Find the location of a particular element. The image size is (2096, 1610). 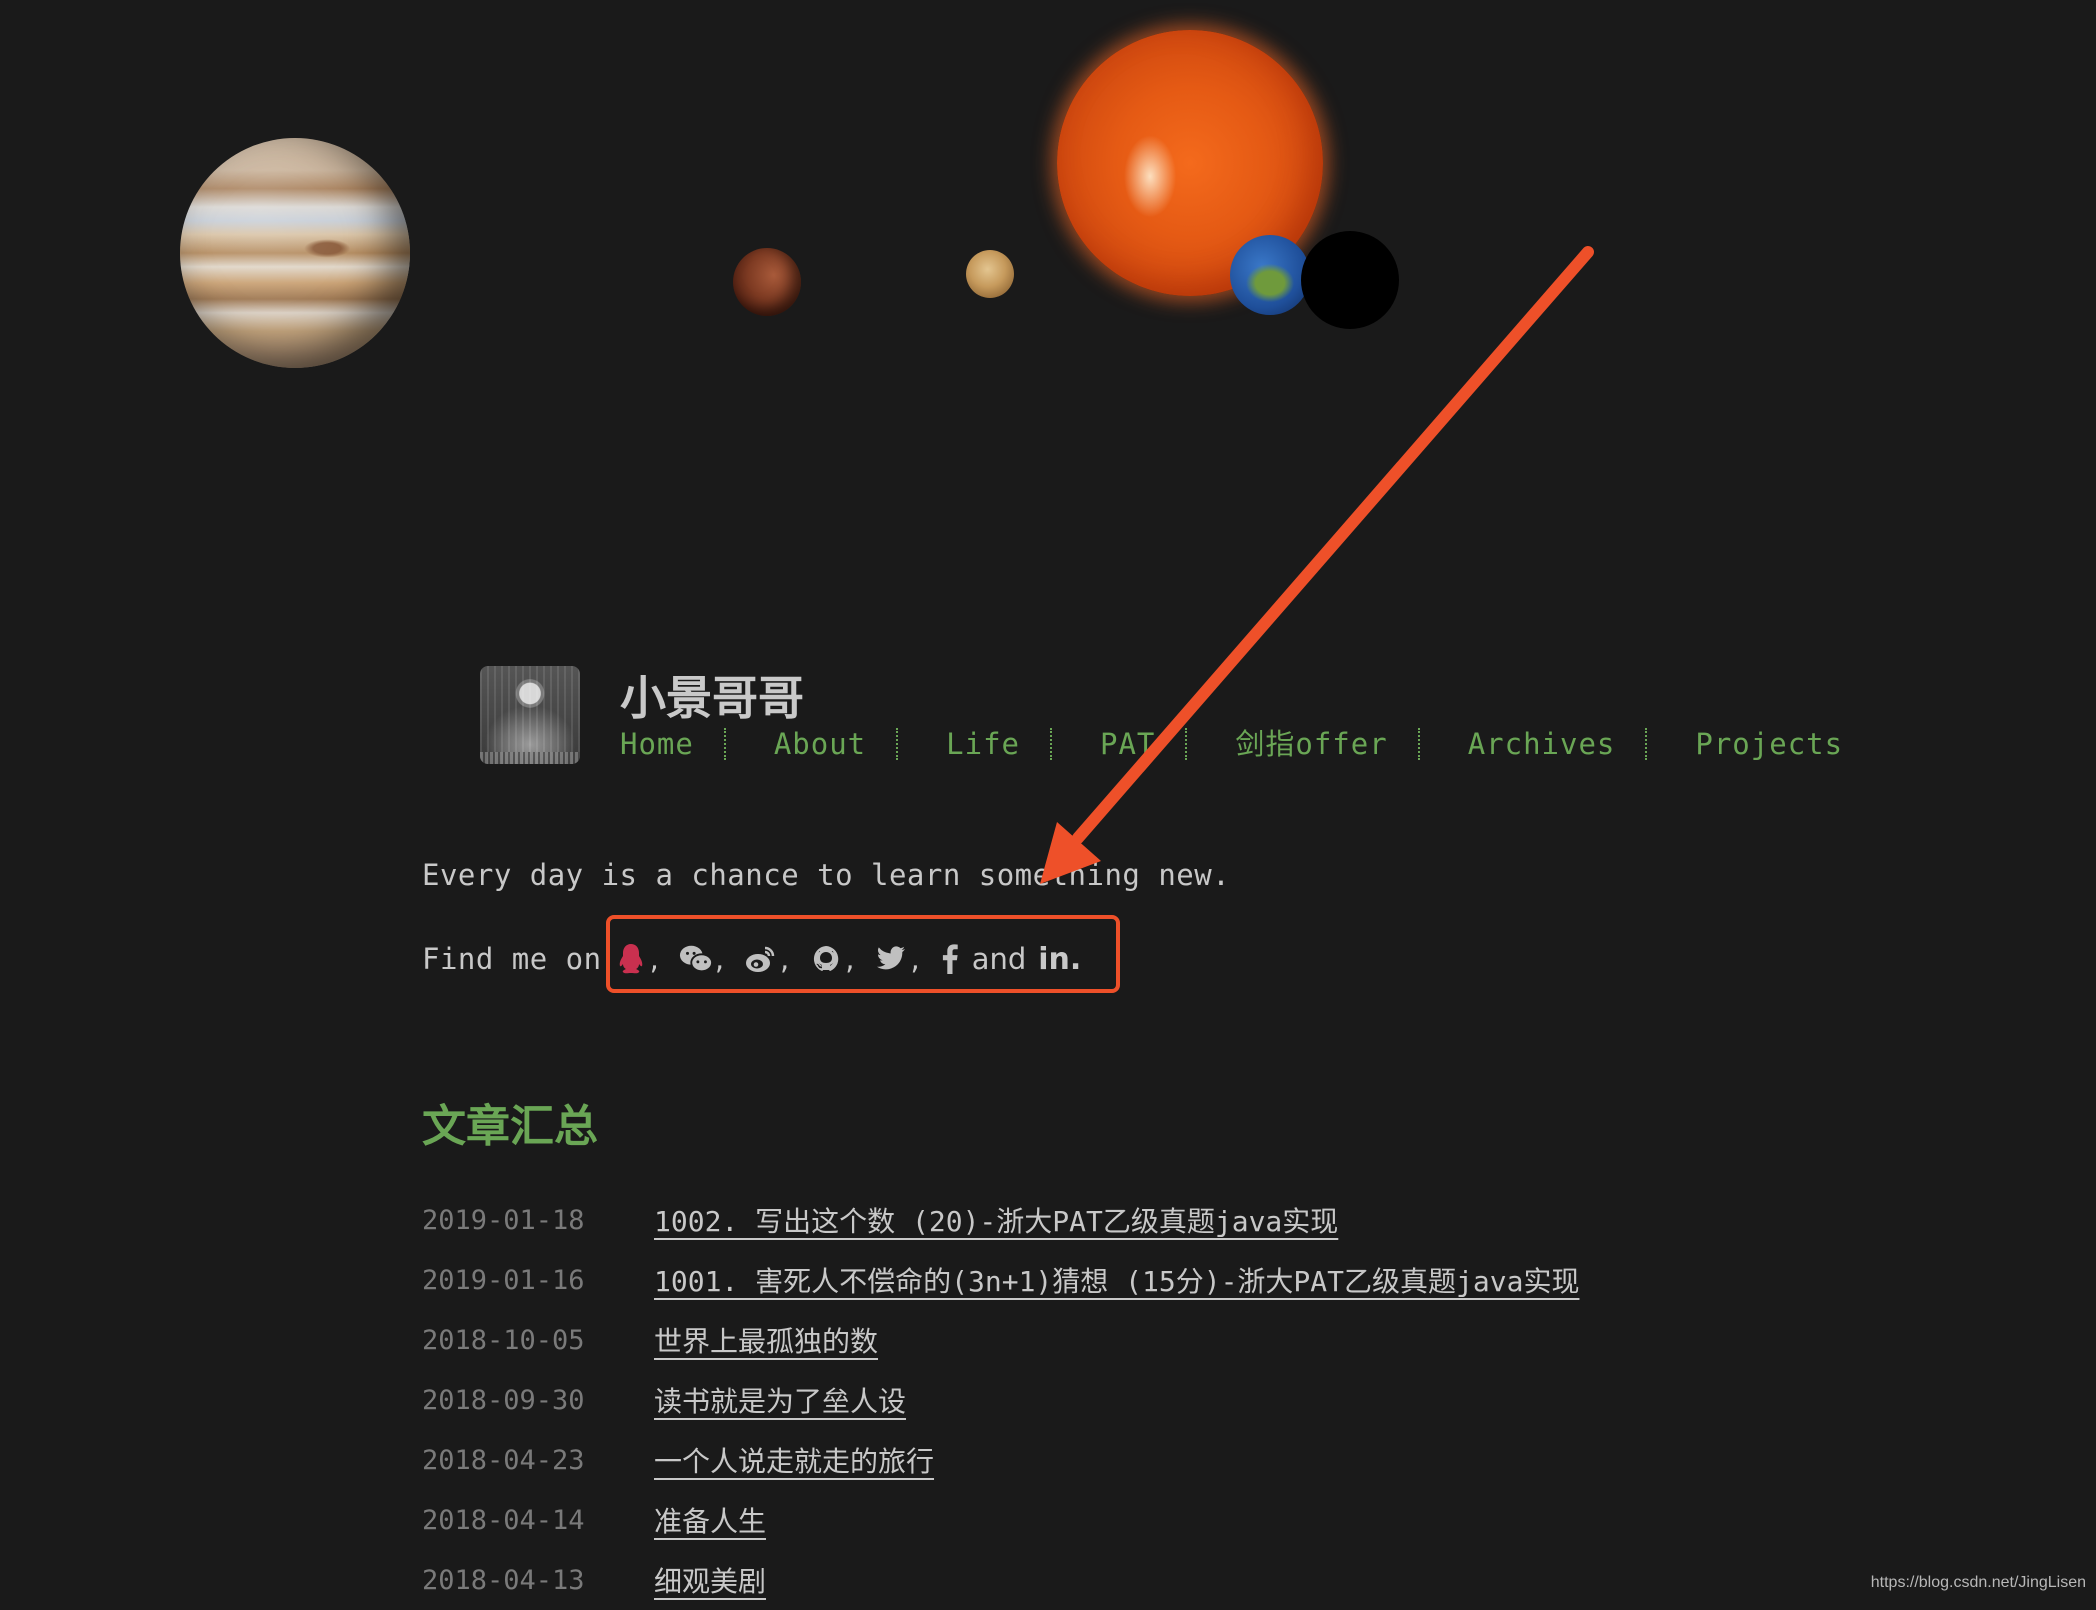

post-date: 2018-10-05 is located at coordinates (503, 1340).